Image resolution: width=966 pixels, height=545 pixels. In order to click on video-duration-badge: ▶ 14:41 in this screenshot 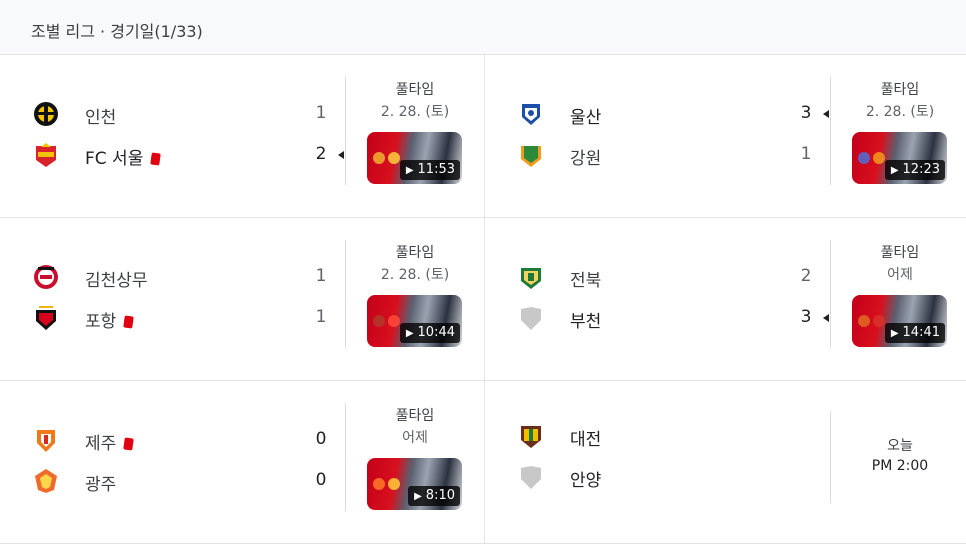, I will do `click(914, 333)`.